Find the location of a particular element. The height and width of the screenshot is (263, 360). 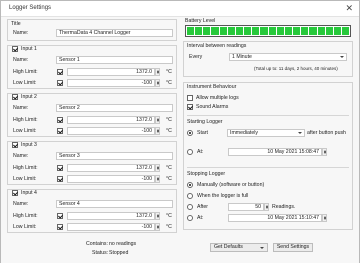

input-3-label: Input 3 is located at coordinates (29, 144).